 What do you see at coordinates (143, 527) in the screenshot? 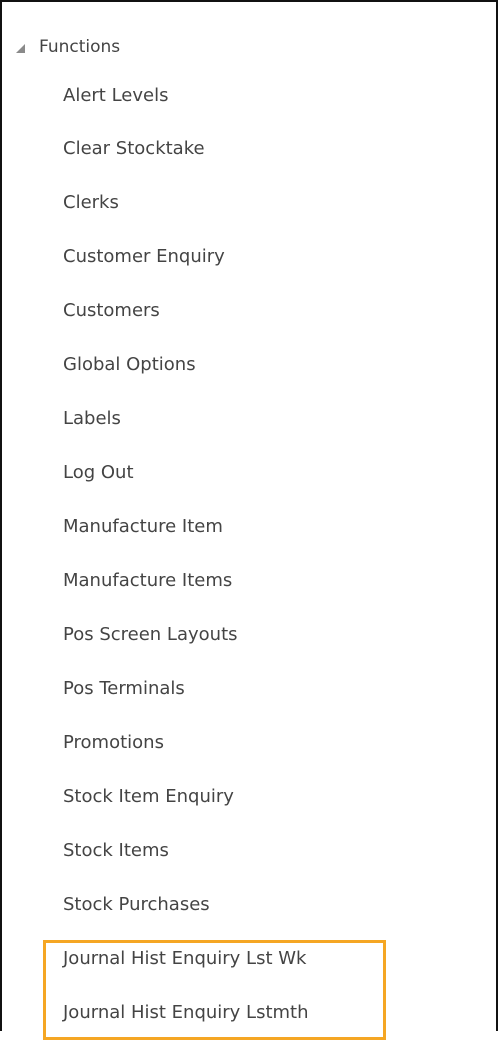
I see `tree-item-manufacture-item: Manufacture Item` at bounding box center [143, 527].